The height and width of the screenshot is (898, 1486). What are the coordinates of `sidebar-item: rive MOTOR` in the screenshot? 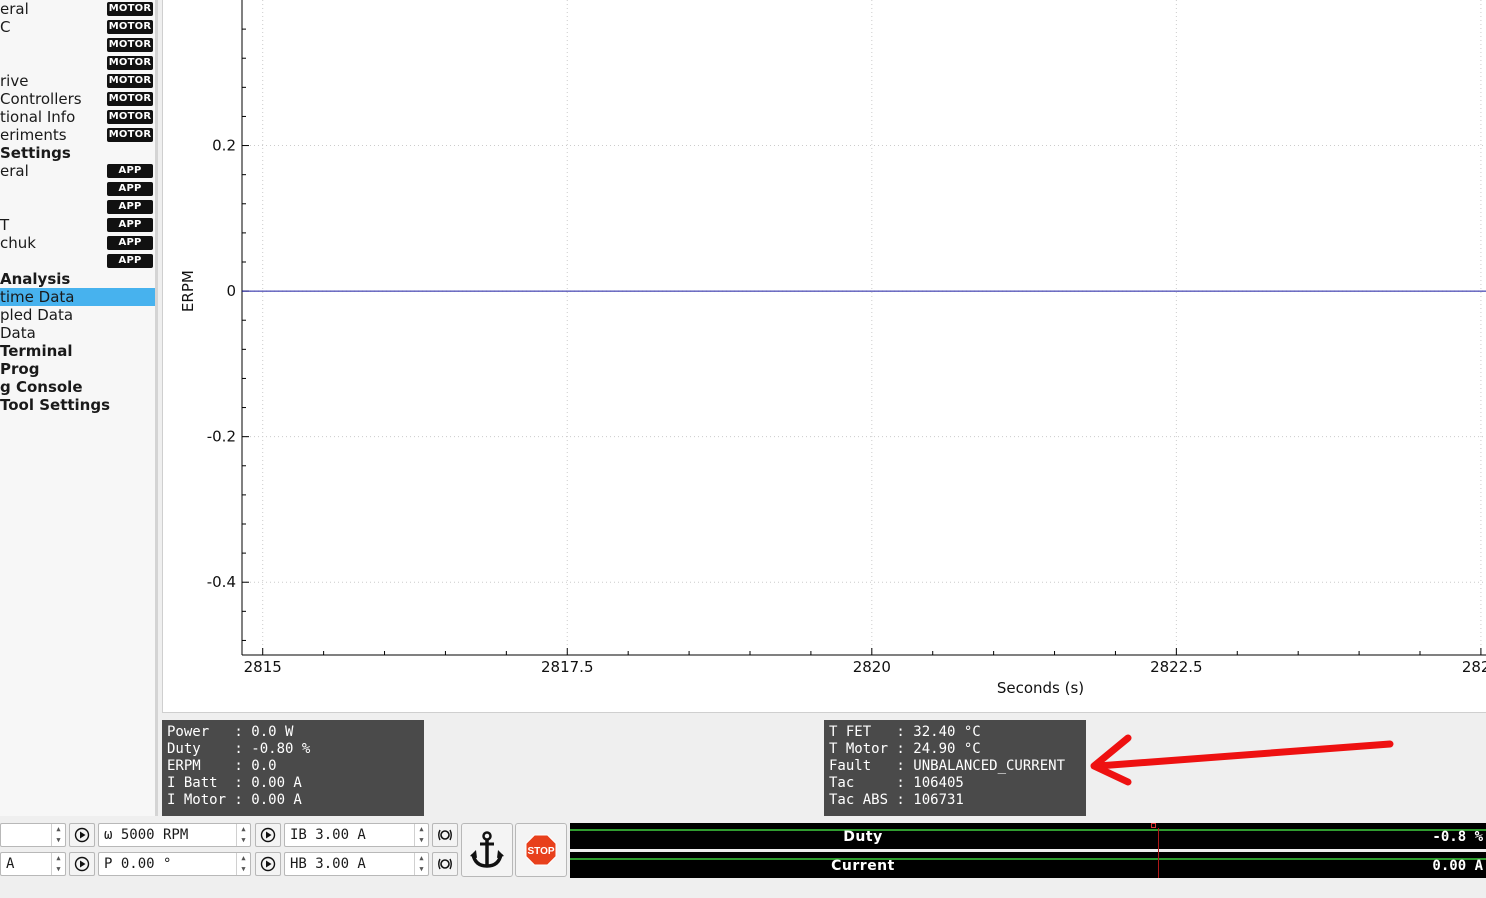 It's located at (77, 81).